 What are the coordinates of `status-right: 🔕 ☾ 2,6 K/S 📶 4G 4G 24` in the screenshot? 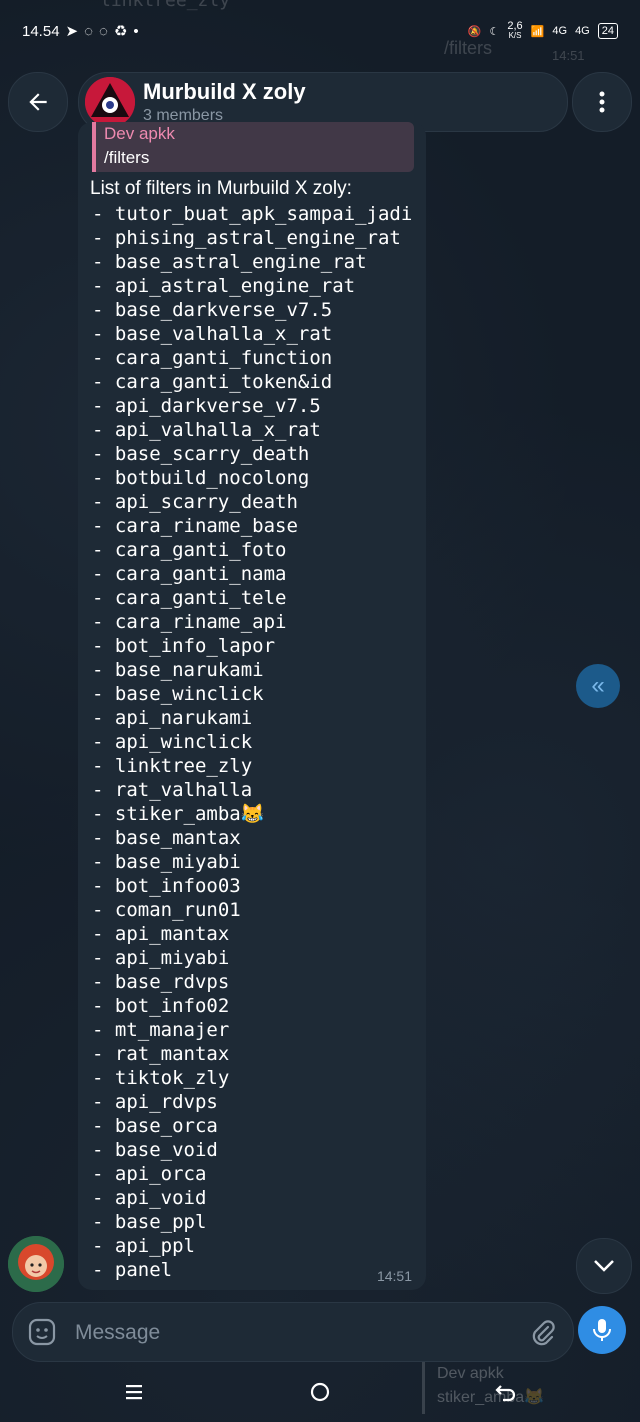 It's located at (542, 30).